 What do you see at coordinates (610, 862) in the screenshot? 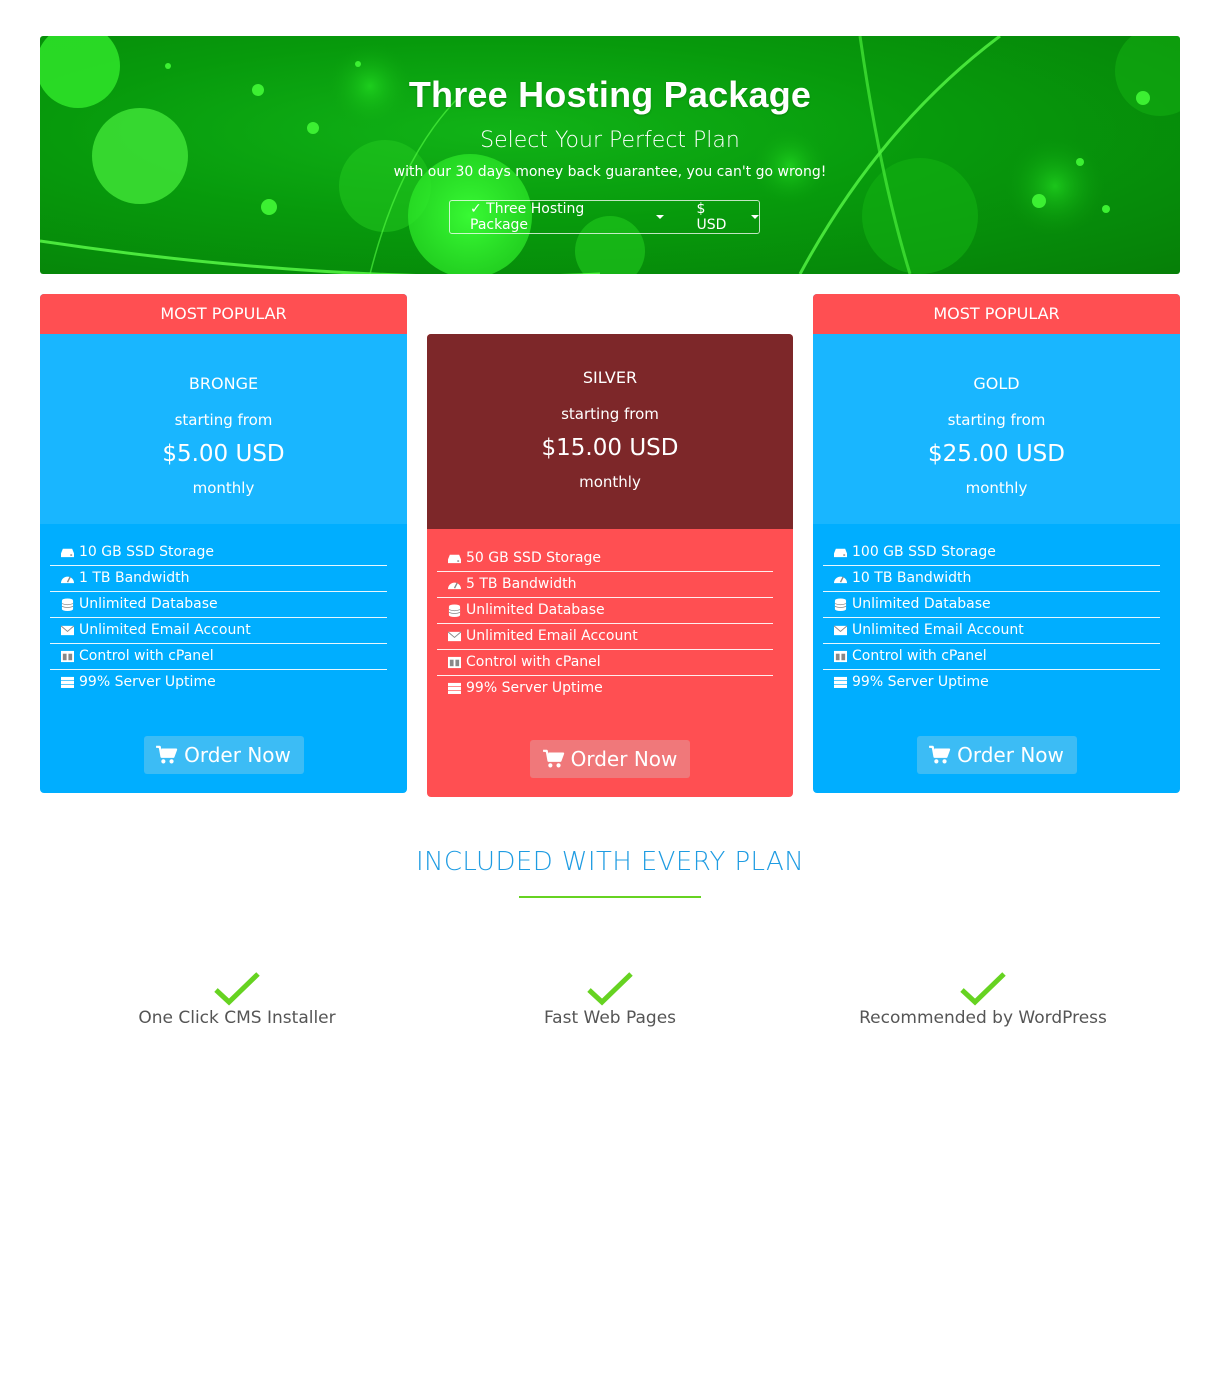
I see `included-section-title: INCLUDED WITH EVERY PLAN` at bounding box center [610, 862].